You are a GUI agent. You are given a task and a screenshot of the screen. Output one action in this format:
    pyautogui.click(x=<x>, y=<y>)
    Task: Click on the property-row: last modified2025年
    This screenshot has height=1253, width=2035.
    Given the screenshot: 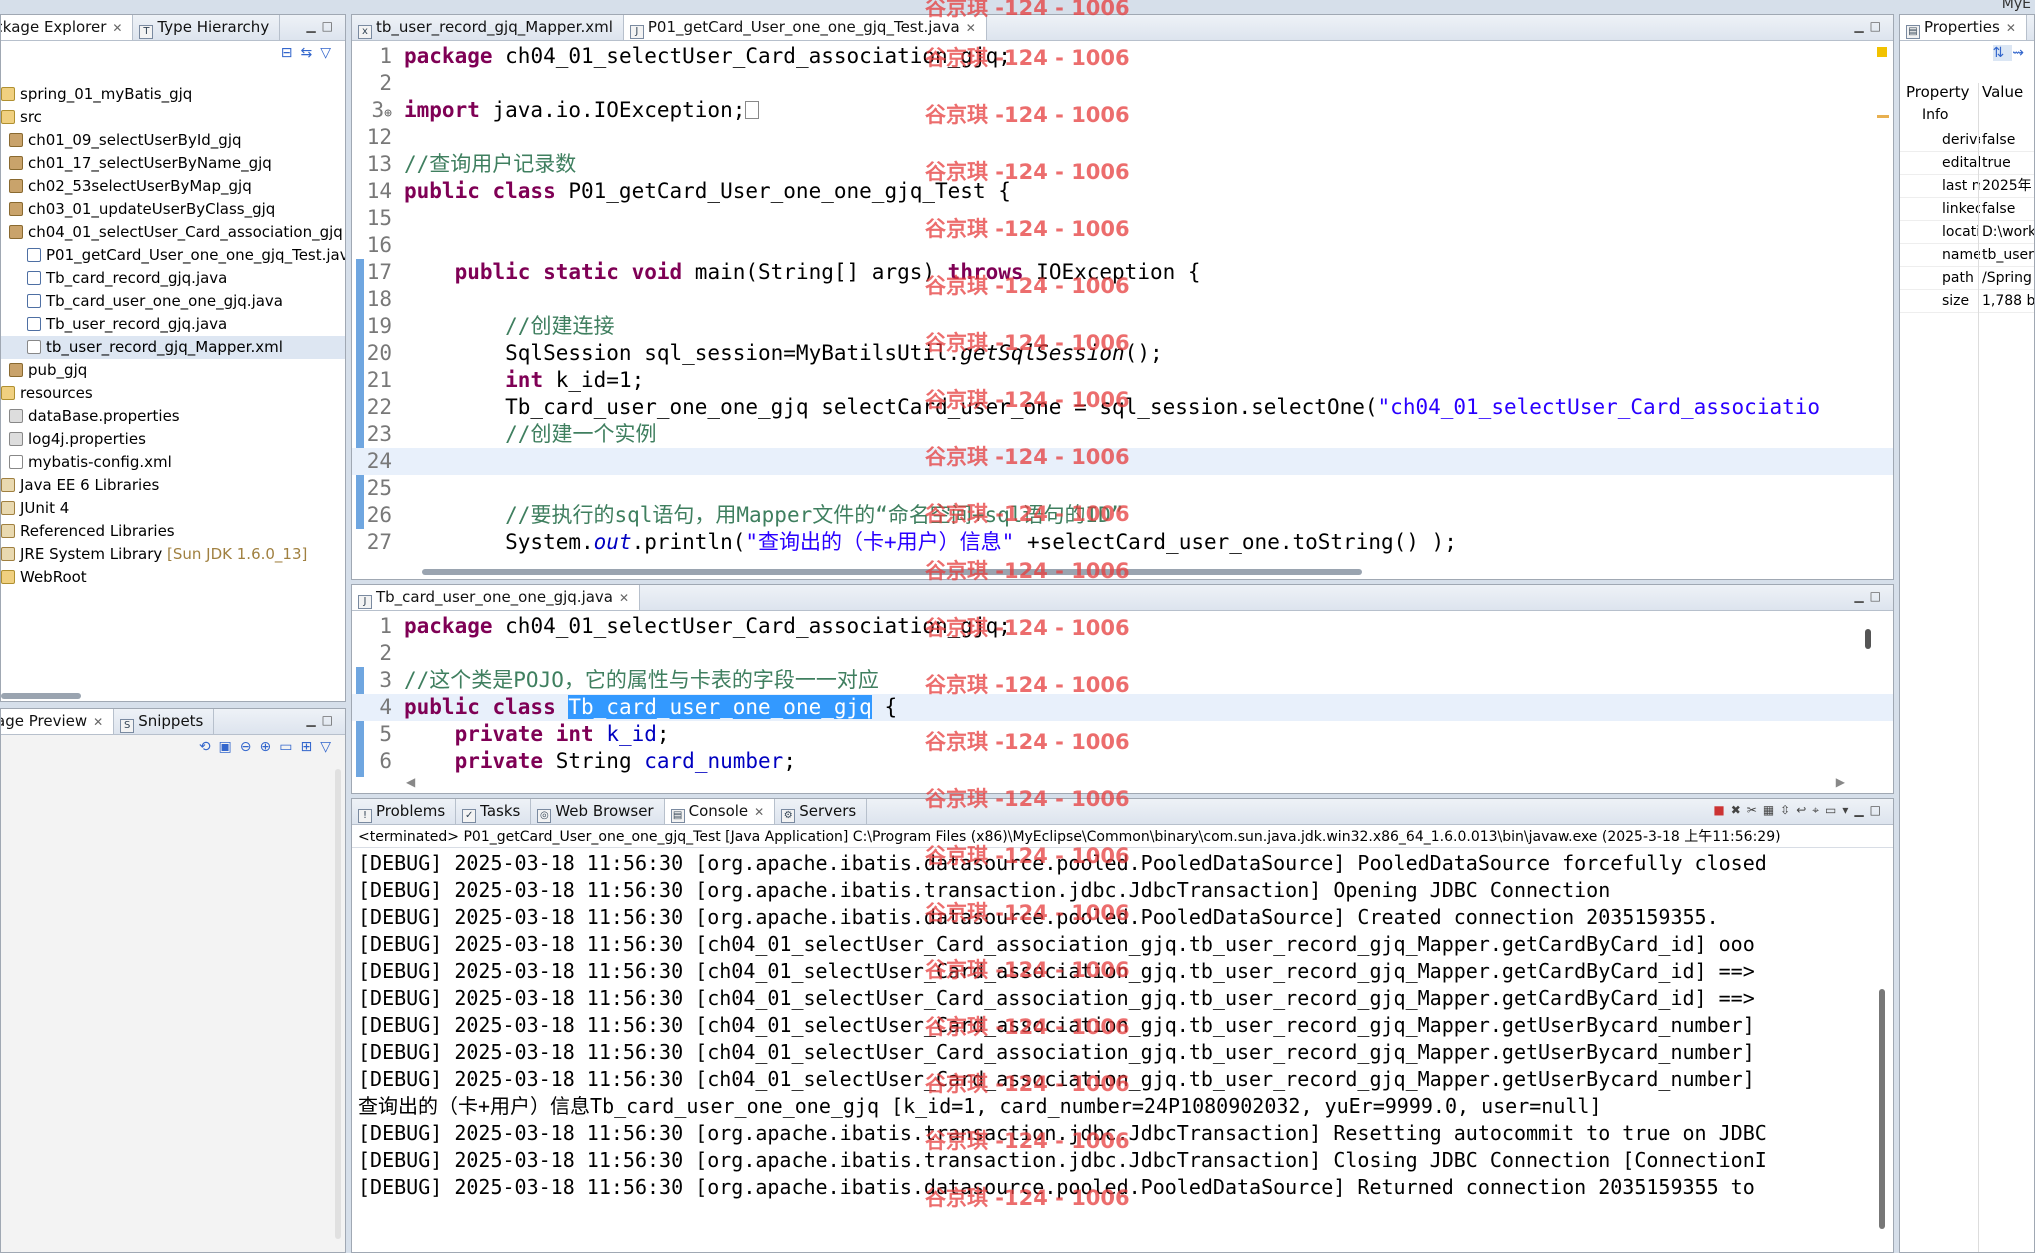 What is the action you would take?
    pyautogui.click(x=1967, y=186)
    